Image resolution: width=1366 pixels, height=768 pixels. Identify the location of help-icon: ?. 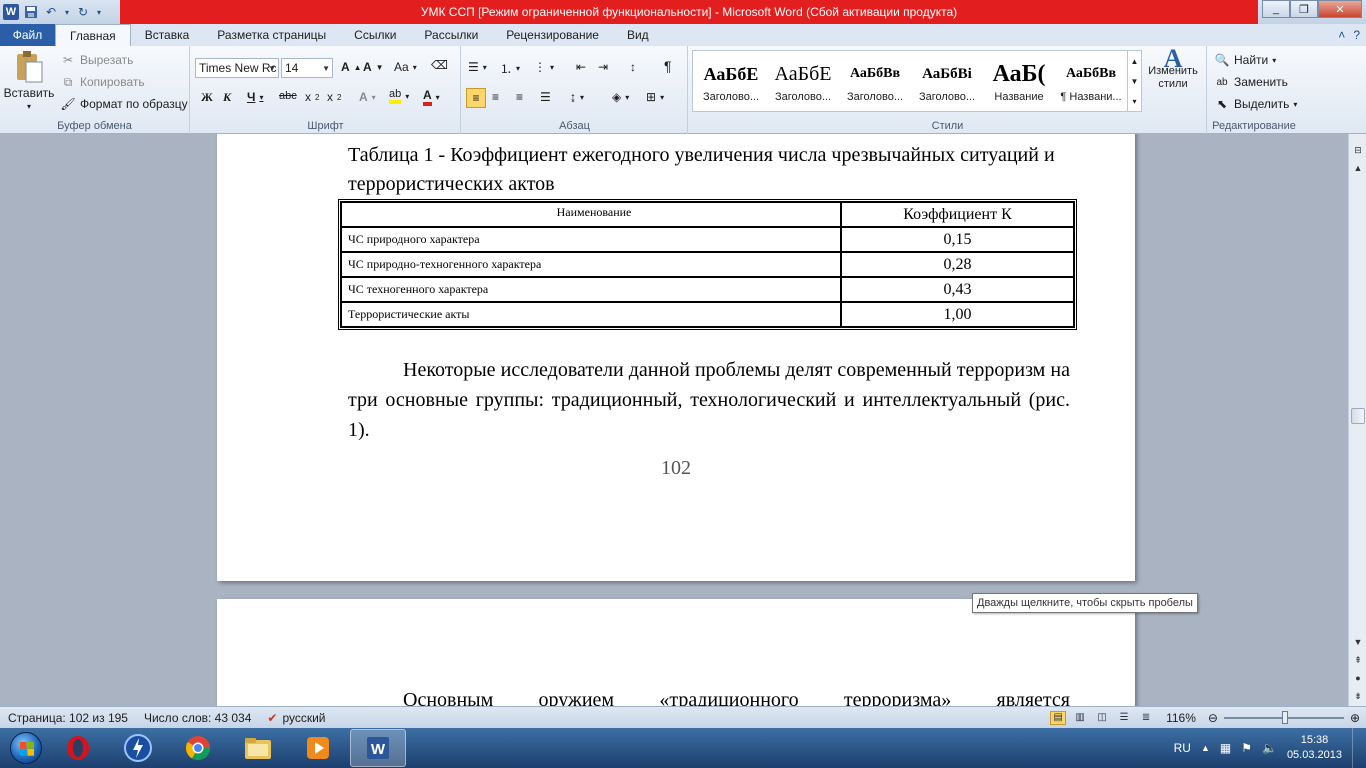
(1356, 35).